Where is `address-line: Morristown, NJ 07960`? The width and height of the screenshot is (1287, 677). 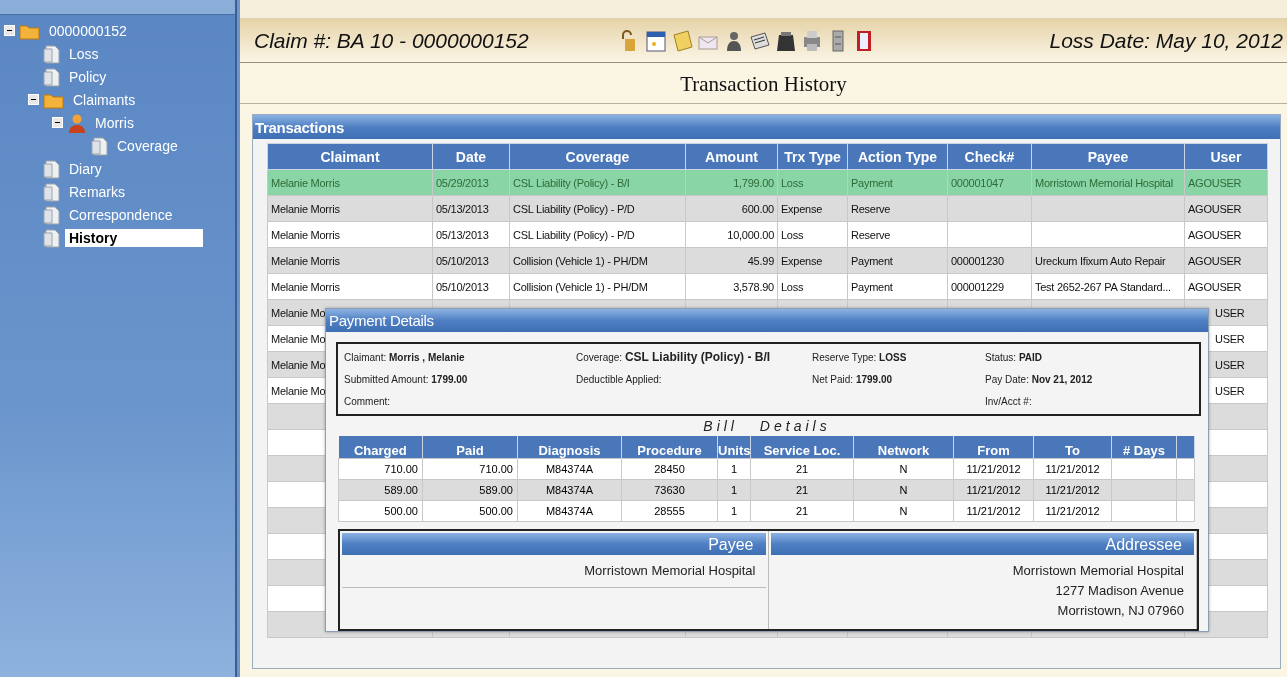 address-line: Morristown, NJ 07960 is located at coordinates (1120, 611).